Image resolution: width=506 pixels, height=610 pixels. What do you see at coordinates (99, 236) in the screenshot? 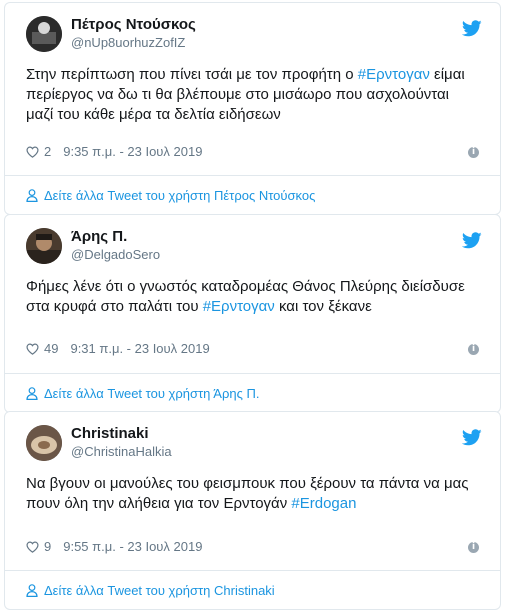
I see `author-name: Άρης Π.` at bounding box center [99, 236].